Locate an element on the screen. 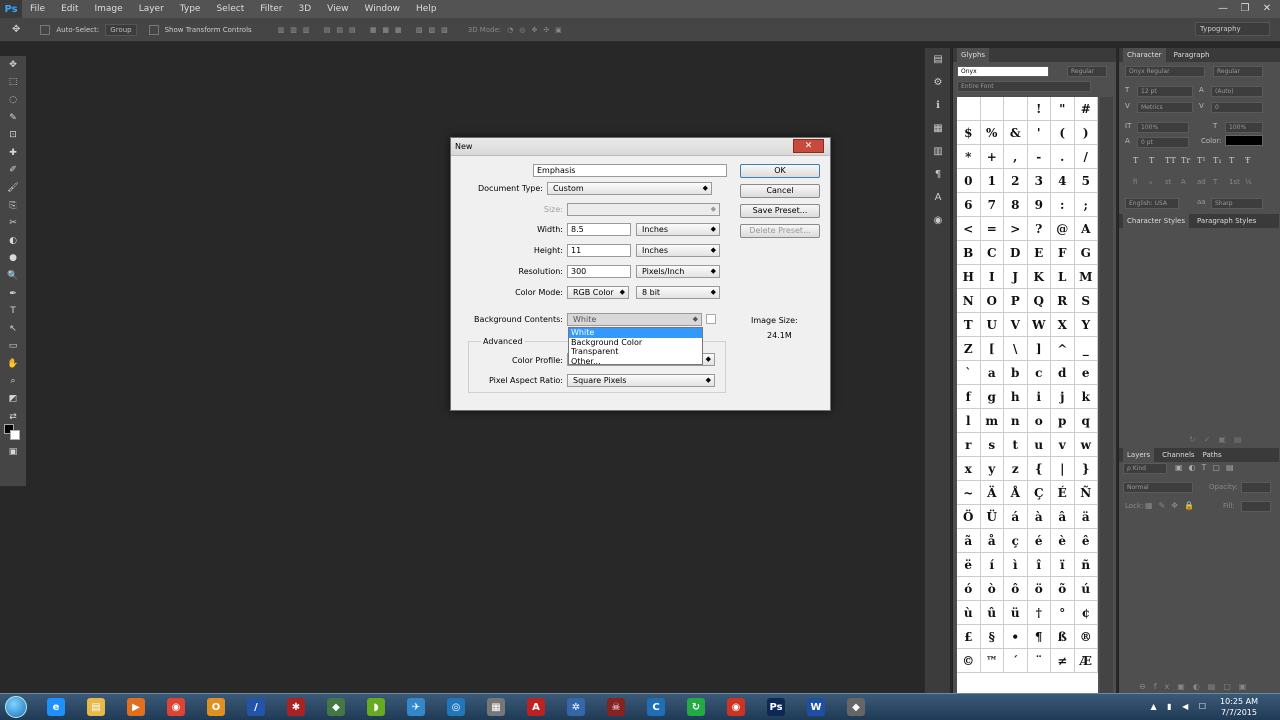 The image size is (1280, 720). glyph-cell: ™ is located at coordinates (992, 661).